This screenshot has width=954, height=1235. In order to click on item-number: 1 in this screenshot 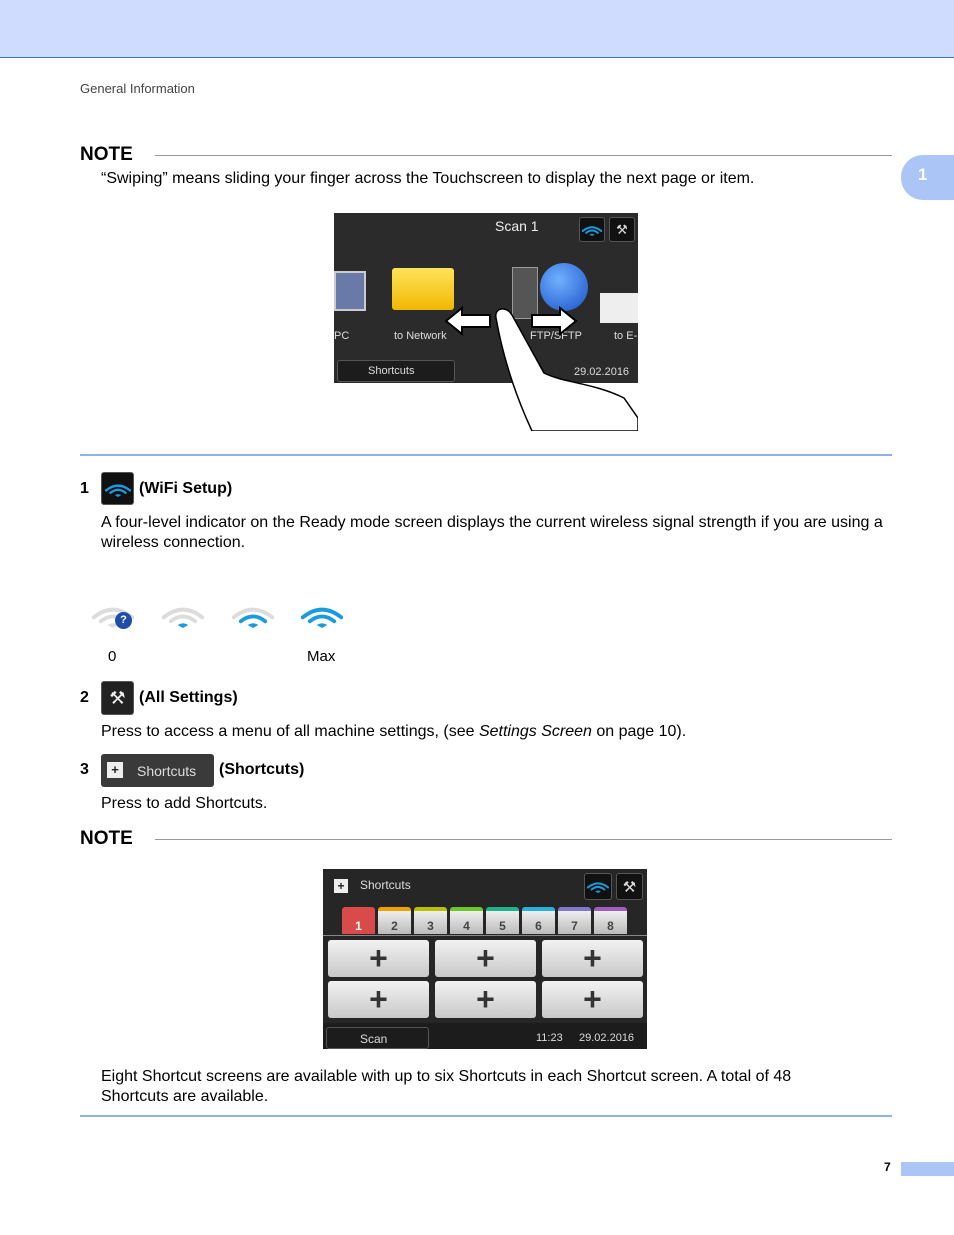, I will do `click(84, 488)`.